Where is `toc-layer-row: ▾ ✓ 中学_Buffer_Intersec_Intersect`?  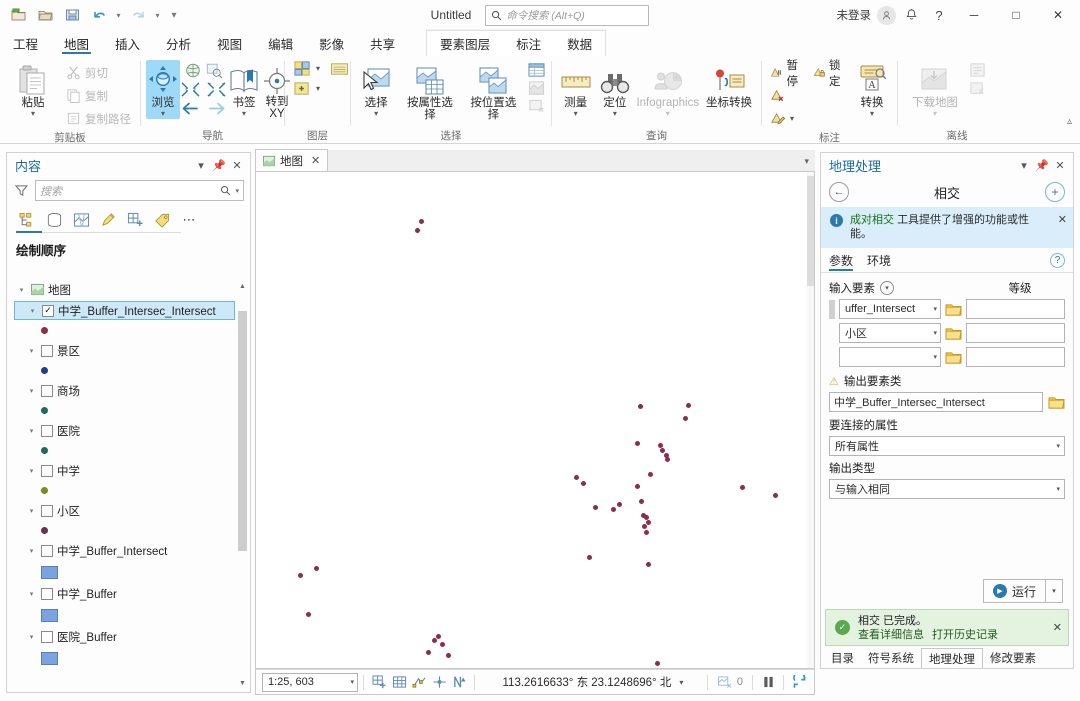 toc-layer-row: ▾ ✓ 中学_Buffer_Intersec_Intersect is located at coordinates (124, 310).